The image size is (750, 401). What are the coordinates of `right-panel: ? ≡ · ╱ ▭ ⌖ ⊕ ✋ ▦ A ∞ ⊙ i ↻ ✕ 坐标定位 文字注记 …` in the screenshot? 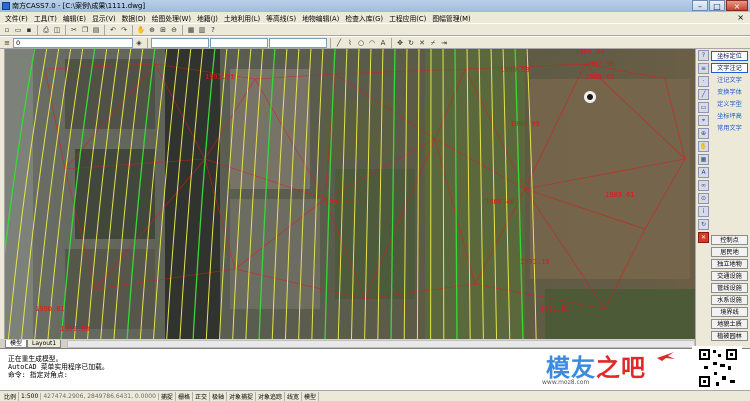 It's located at (722, 198).